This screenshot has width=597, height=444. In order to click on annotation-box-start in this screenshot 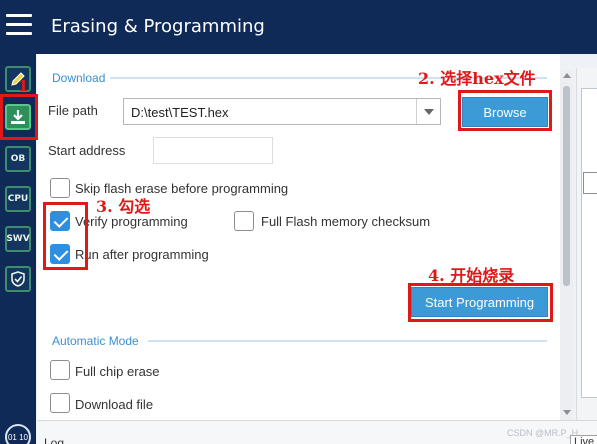, I will do `click(480, 302)`.